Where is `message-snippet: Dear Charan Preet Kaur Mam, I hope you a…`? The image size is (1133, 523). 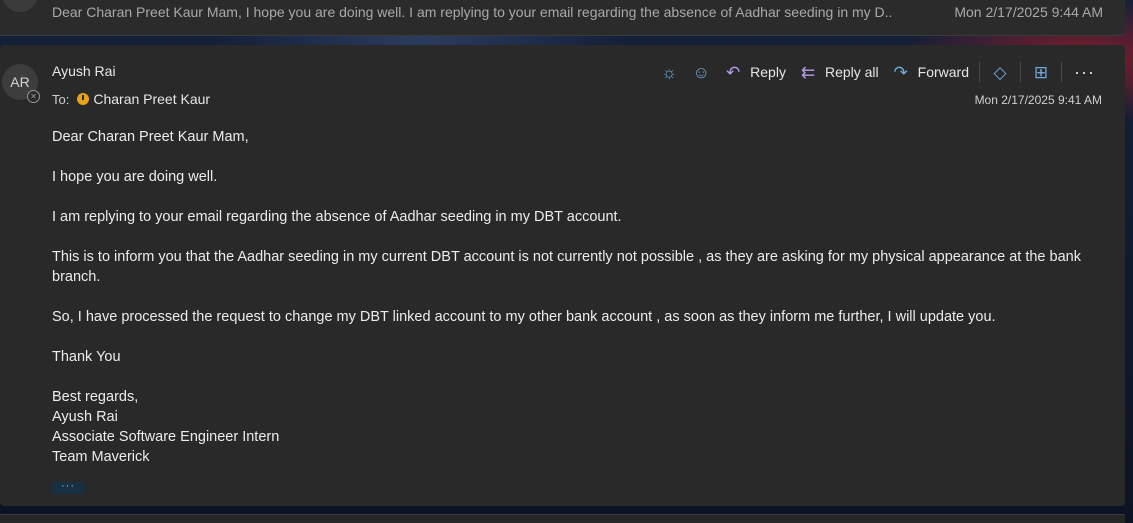 message-snippet: Dear Charan Preet Kaur Mam, I hope you a… is located at coordinates (472, 12).